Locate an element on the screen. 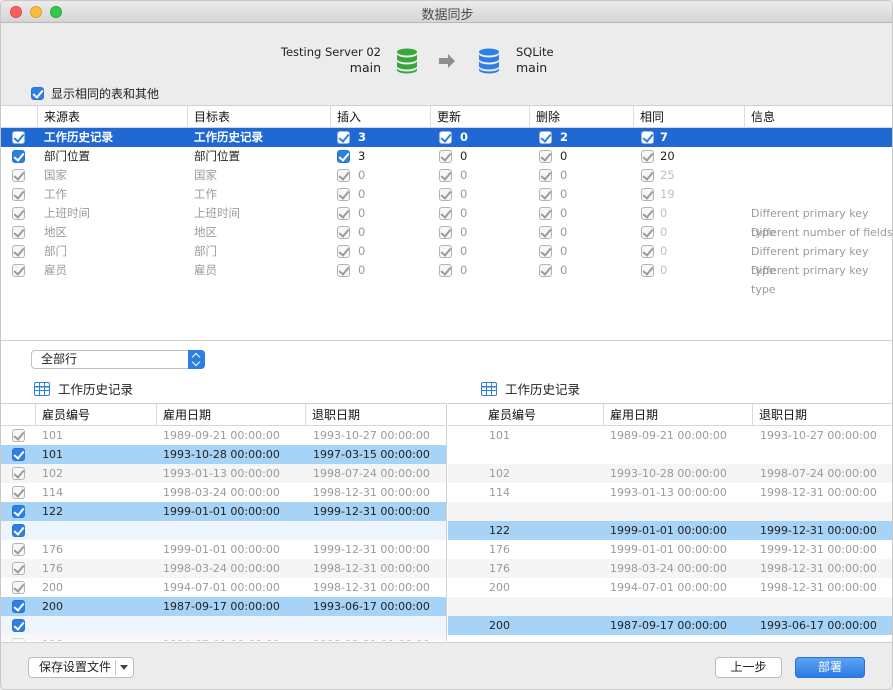  header-target-table: 目标表 is located at coordinates (258, 117).